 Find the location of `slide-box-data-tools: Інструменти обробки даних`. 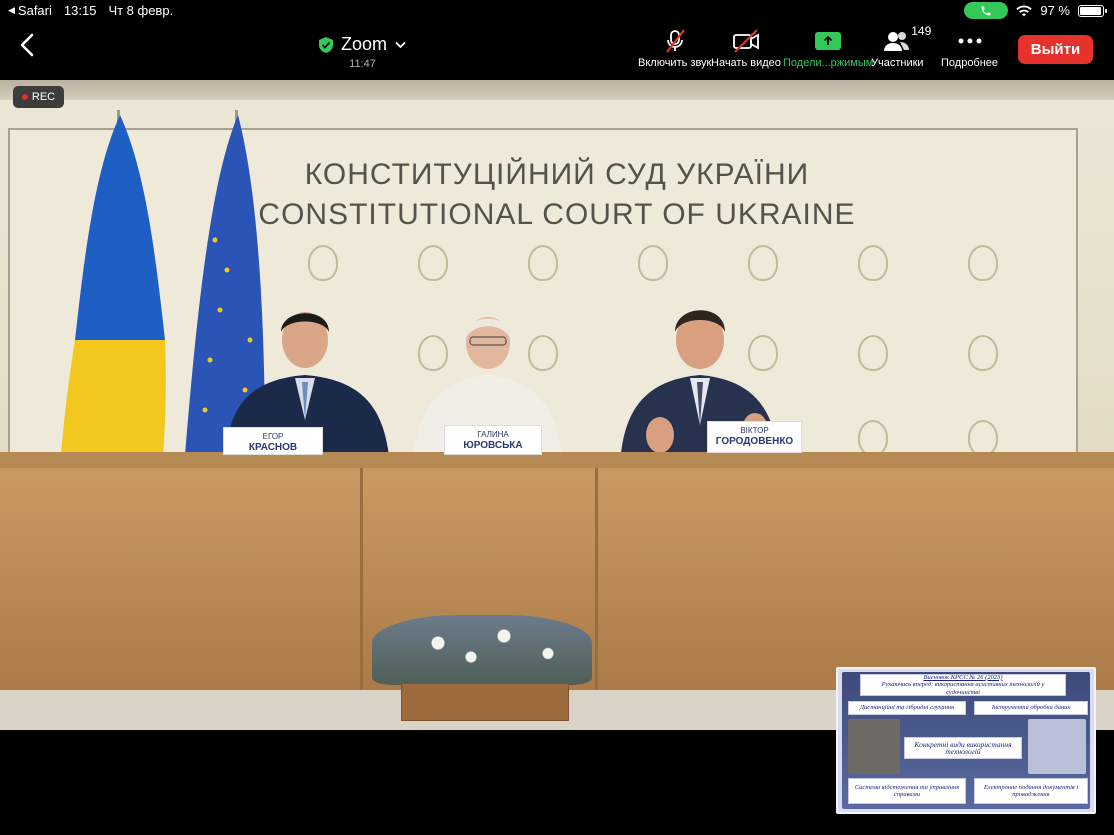

slide-box-data-tools: Інструменти обробки даних is located at coordinates (1031, 708).